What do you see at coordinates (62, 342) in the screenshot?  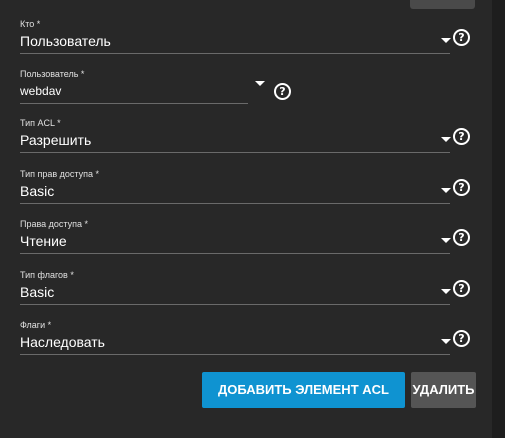 I see `flags-value: Наследовать` at bounding box center [62, 342].